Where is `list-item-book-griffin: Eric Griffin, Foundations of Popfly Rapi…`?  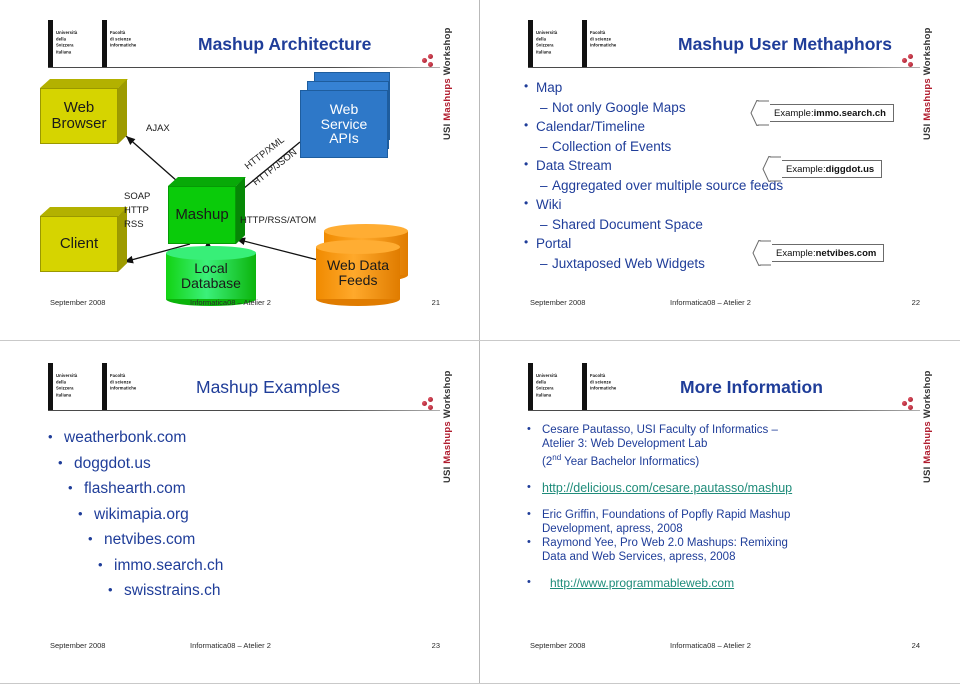
list-item-book-griffin: Eric Griffin, Foundations of Popfly Rapi… is located at coordinates (714, 521).